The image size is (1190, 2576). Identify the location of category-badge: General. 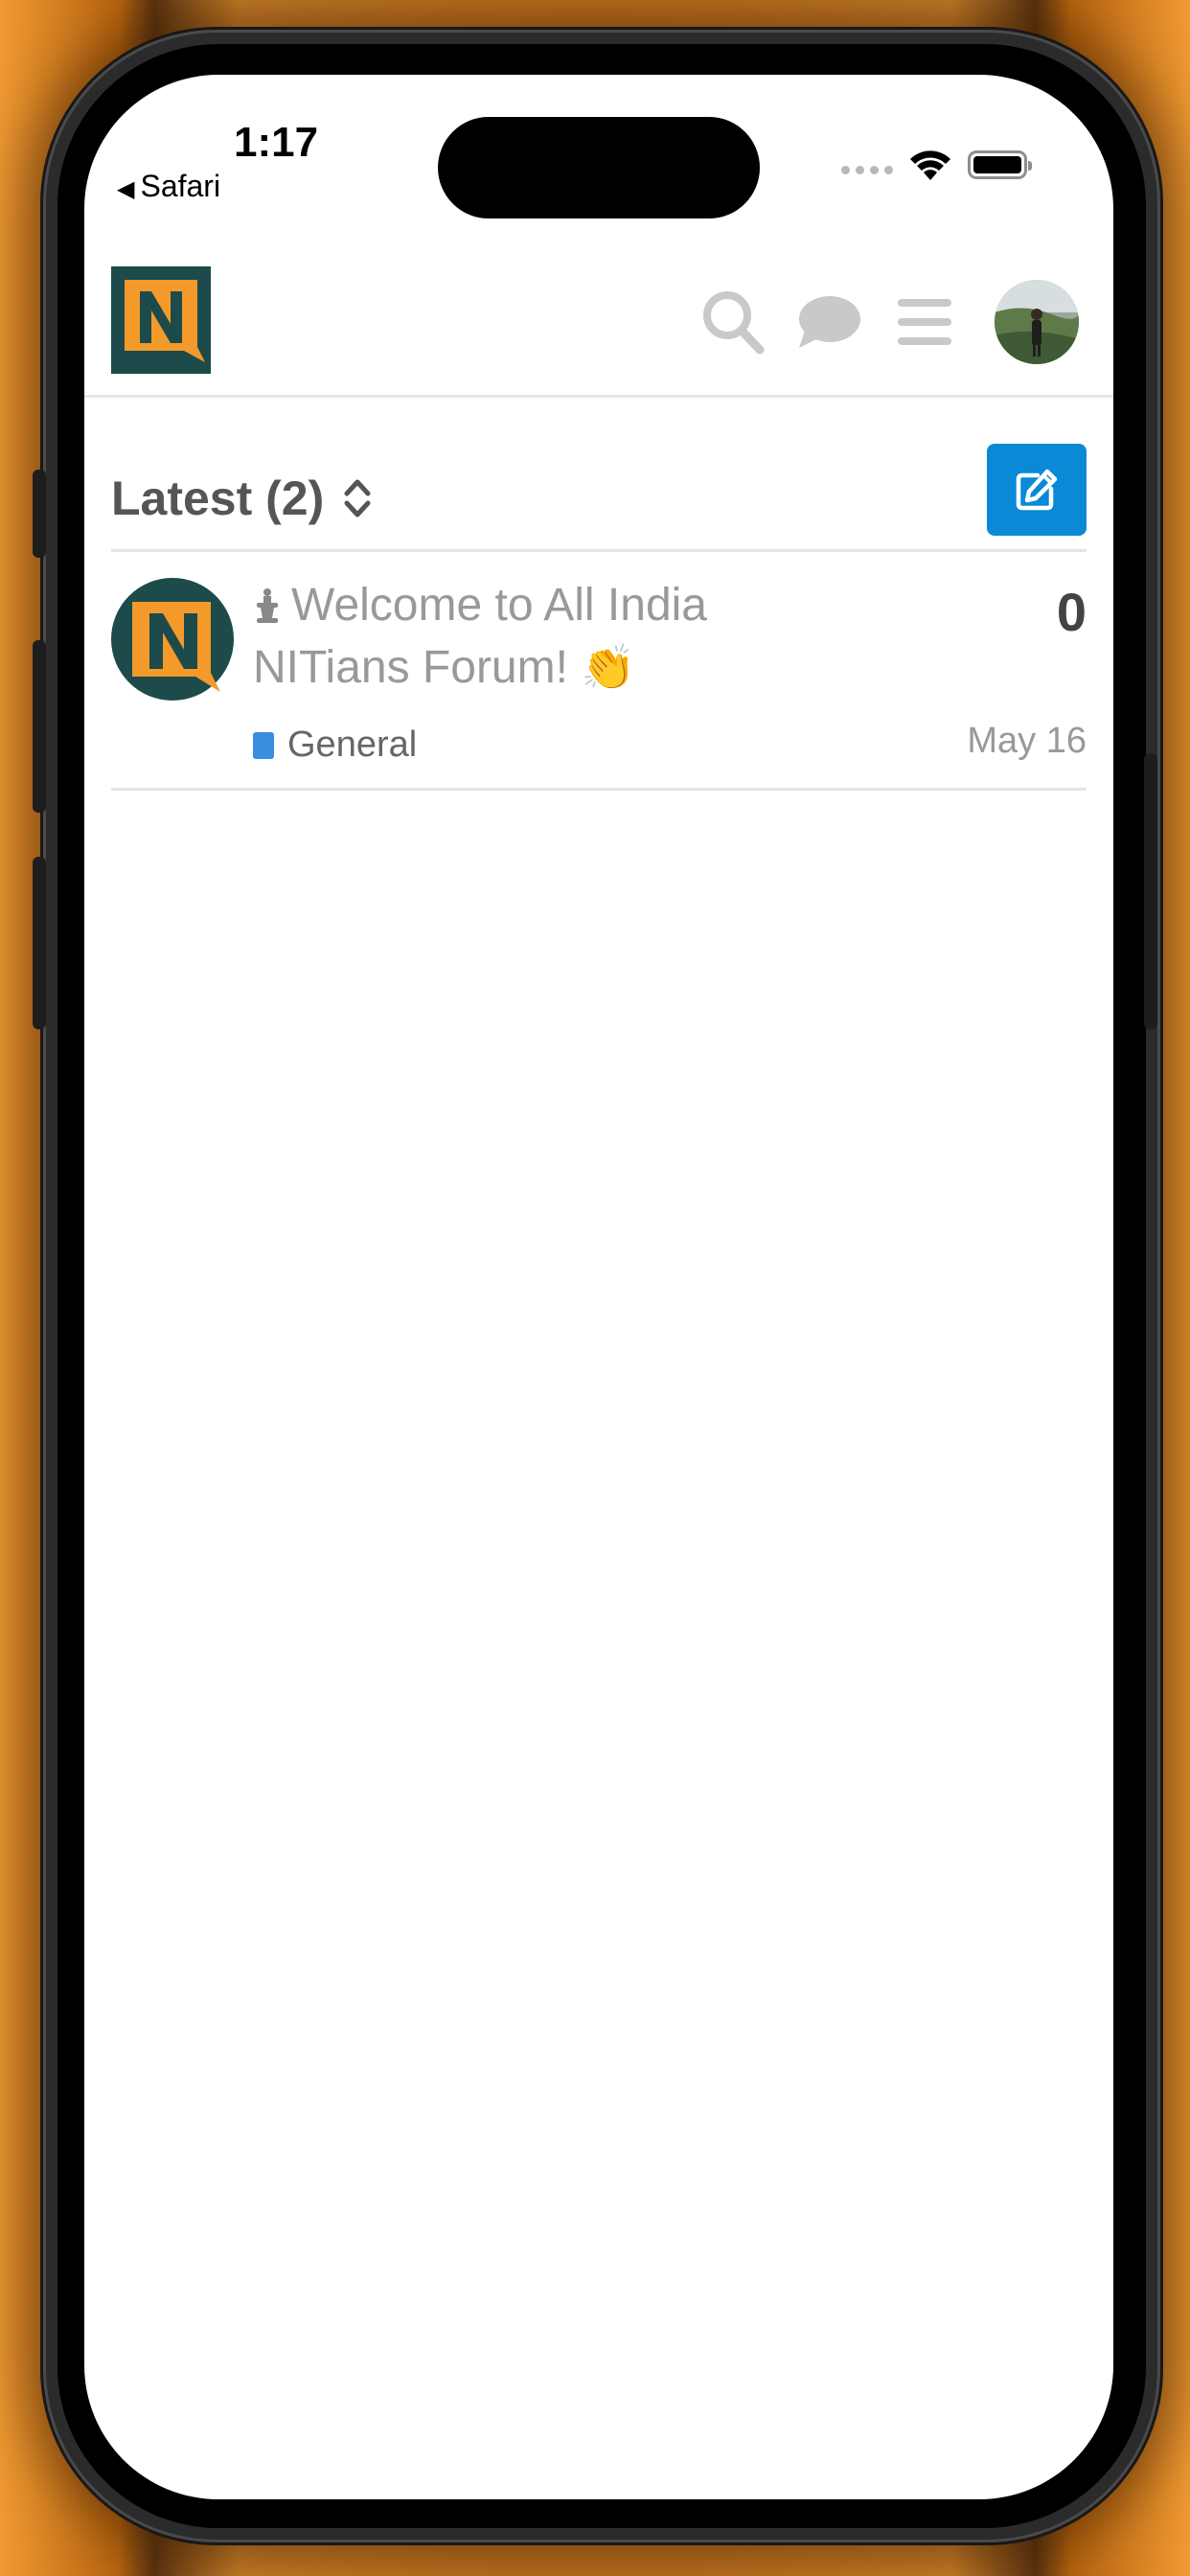
(335, 745).